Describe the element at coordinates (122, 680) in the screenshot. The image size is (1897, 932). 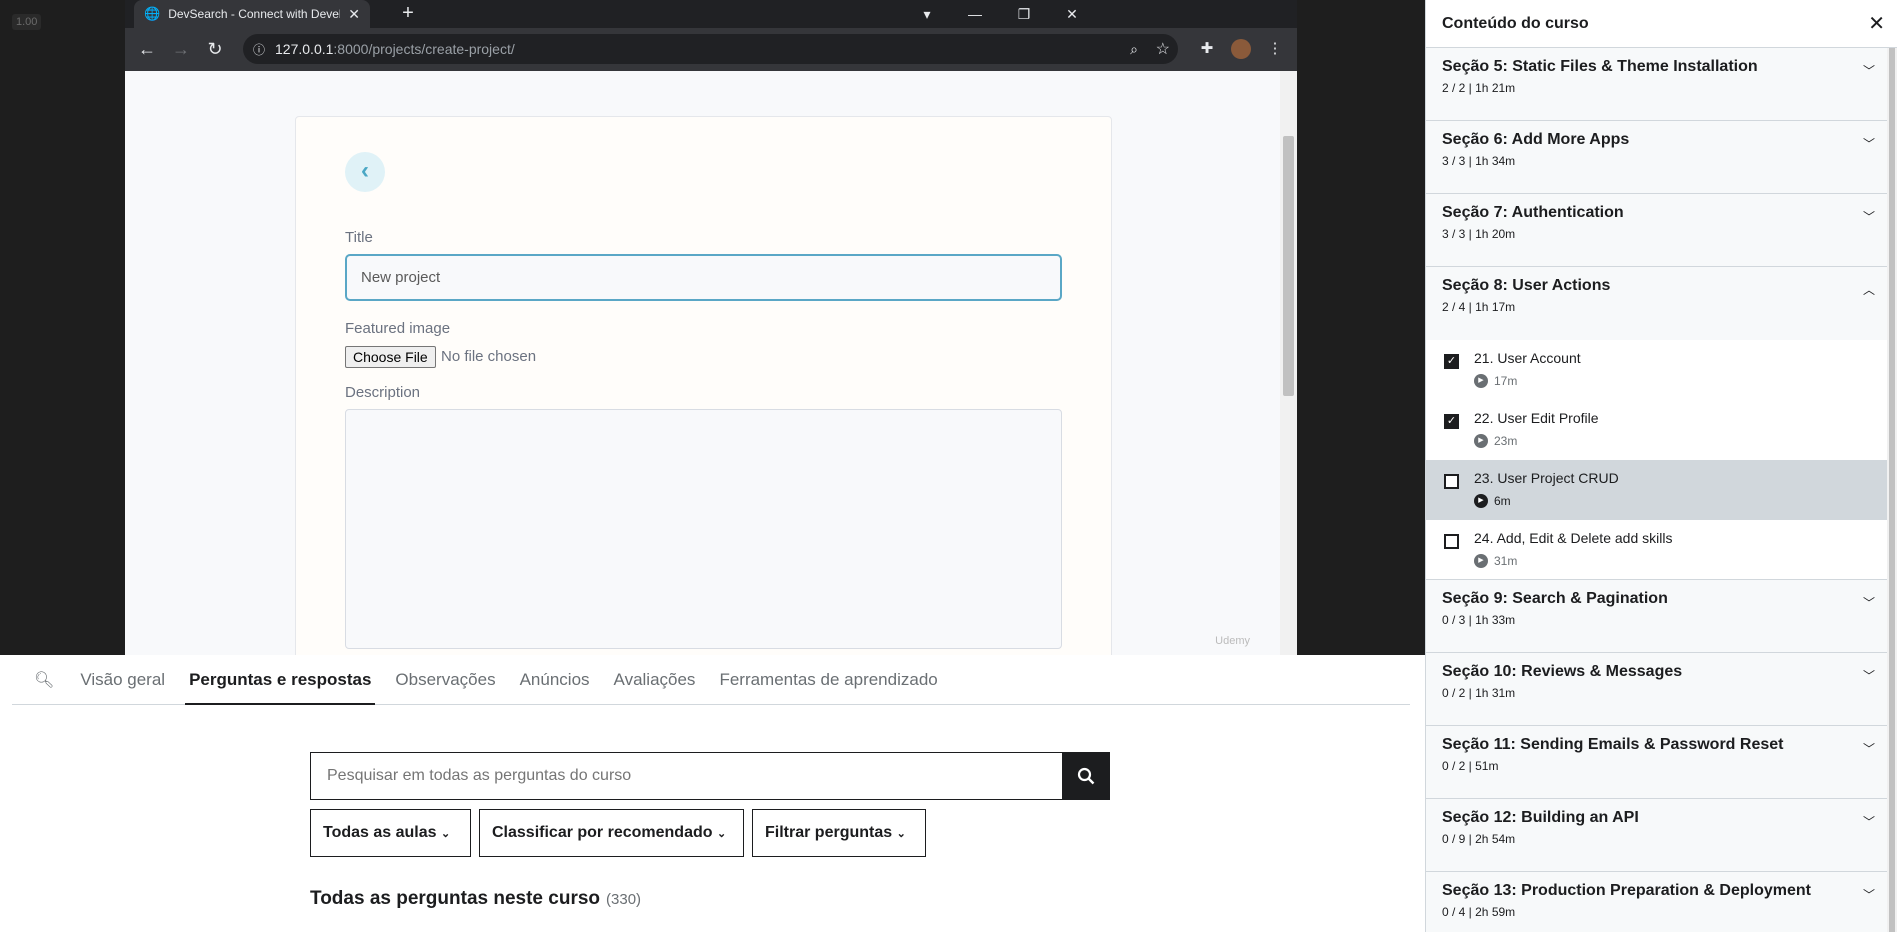
I see `tab-overview: Visão geral` at that location.